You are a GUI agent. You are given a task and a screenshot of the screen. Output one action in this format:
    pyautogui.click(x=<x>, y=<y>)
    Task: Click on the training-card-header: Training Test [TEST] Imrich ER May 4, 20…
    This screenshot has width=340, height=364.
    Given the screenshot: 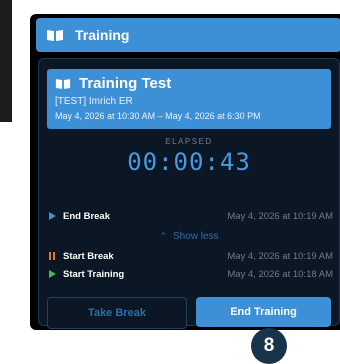 What is the action you would take?
    pyautogui.click(x=189, y=99)
    